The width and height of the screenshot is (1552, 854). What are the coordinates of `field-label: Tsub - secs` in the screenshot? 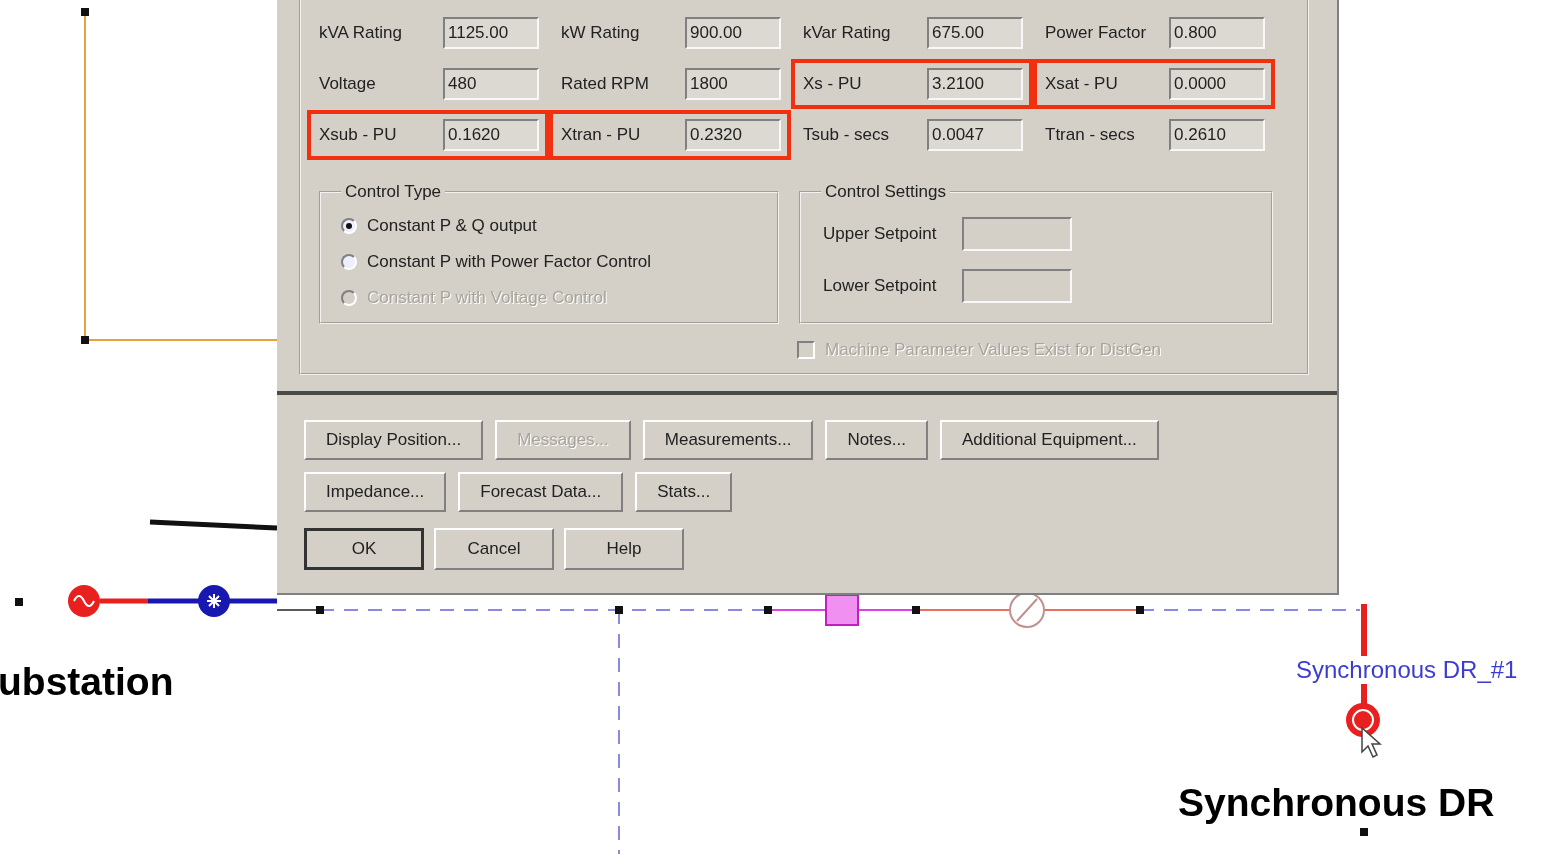 It's located at (846, 135).